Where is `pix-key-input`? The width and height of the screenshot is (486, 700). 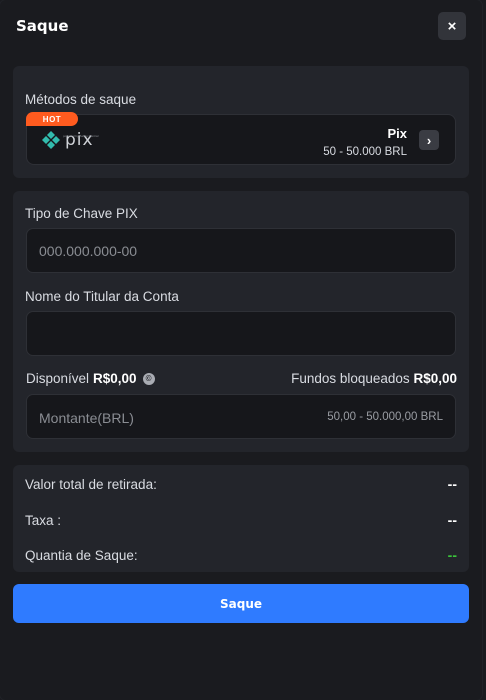 pix-key-input is located at coordinates (241, 250).